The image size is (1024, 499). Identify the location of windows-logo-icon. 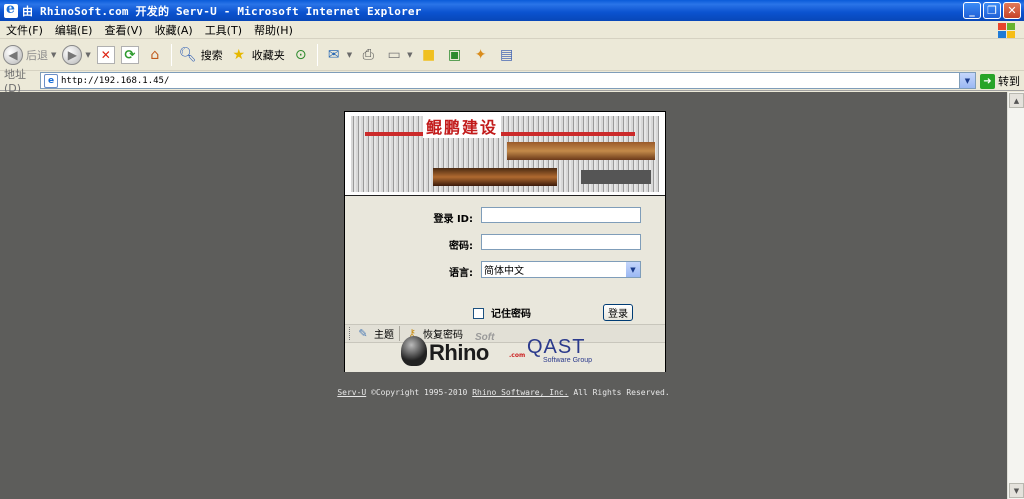
(1006, 30).